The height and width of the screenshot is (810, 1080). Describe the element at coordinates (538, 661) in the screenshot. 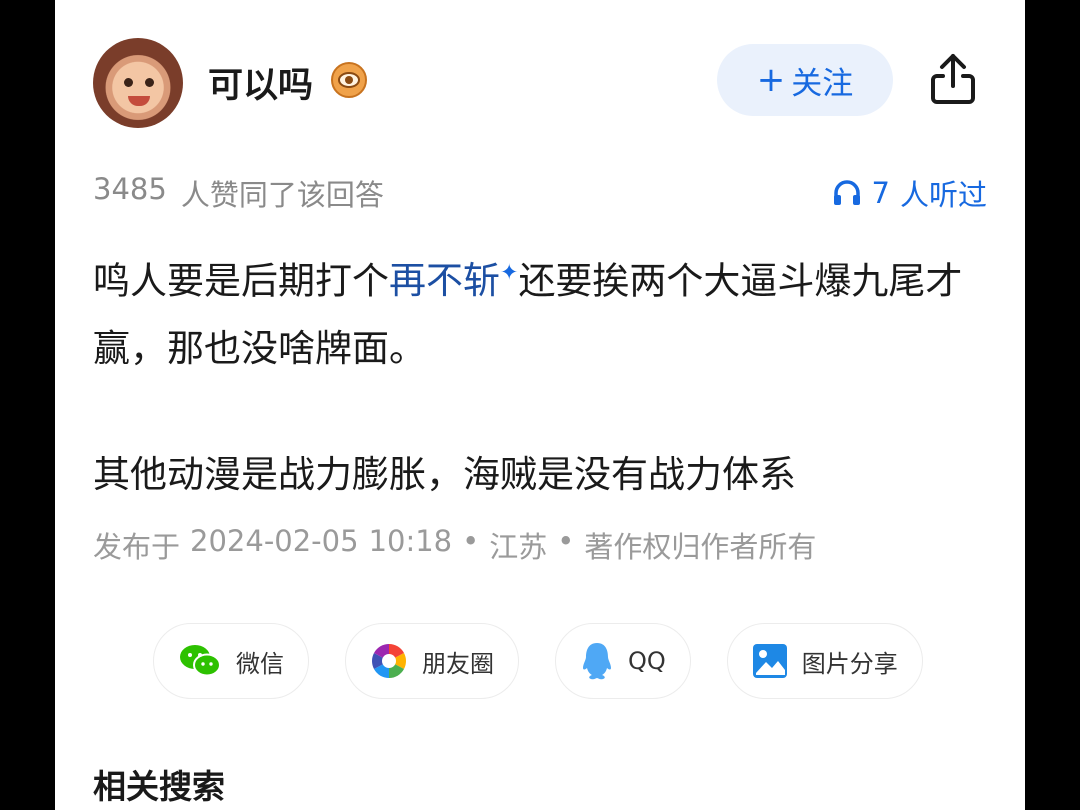

I see `share-row: 微信 朋友圈 QQ 图片分享` at that location.